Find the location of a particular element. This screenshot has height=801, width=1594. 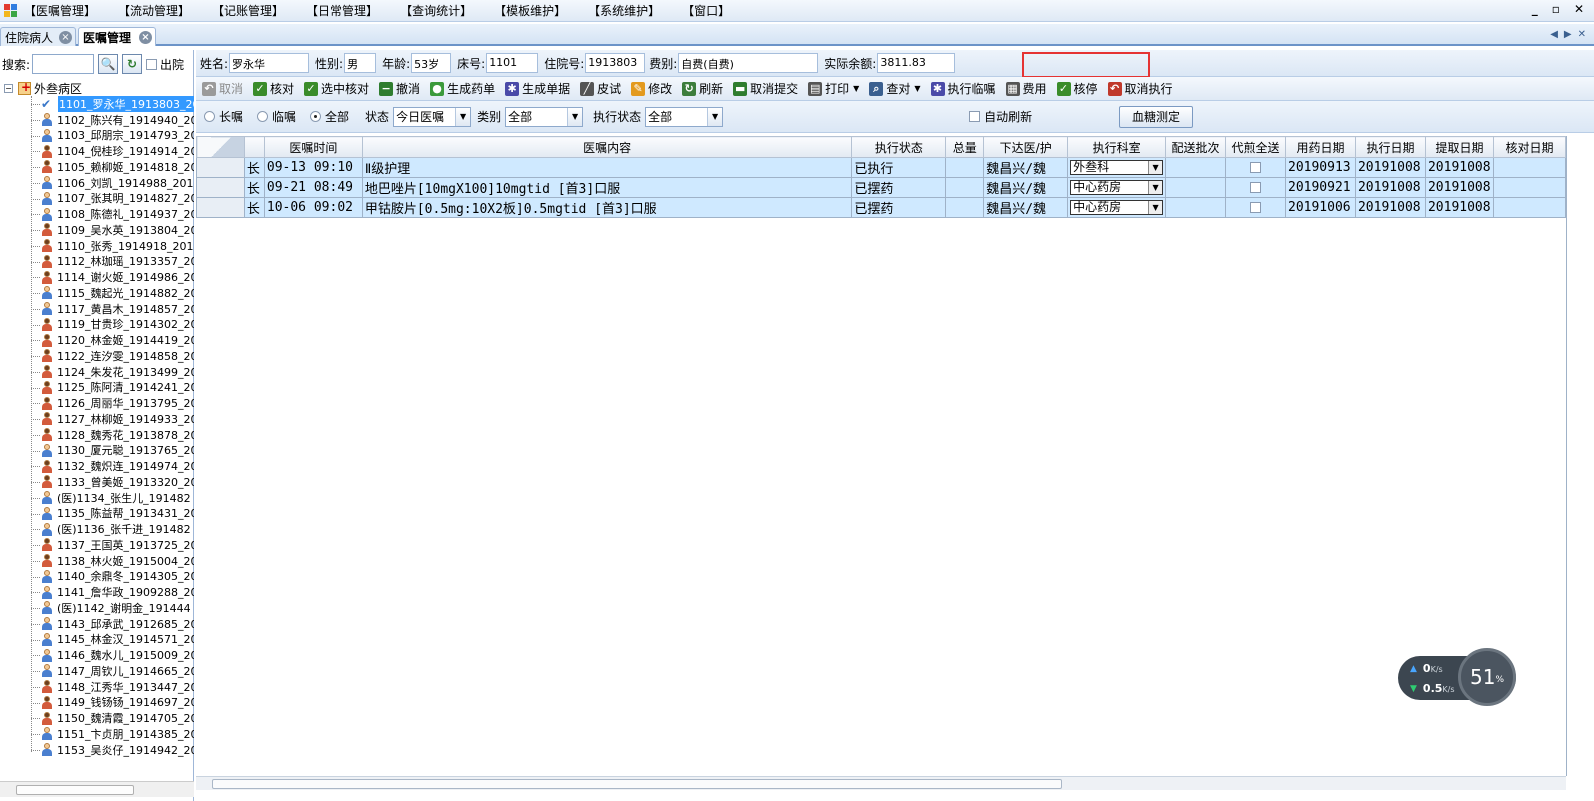

patient-tree-item: 1150_魏清霞_1914705_20 is located at coordinates (112, 718).